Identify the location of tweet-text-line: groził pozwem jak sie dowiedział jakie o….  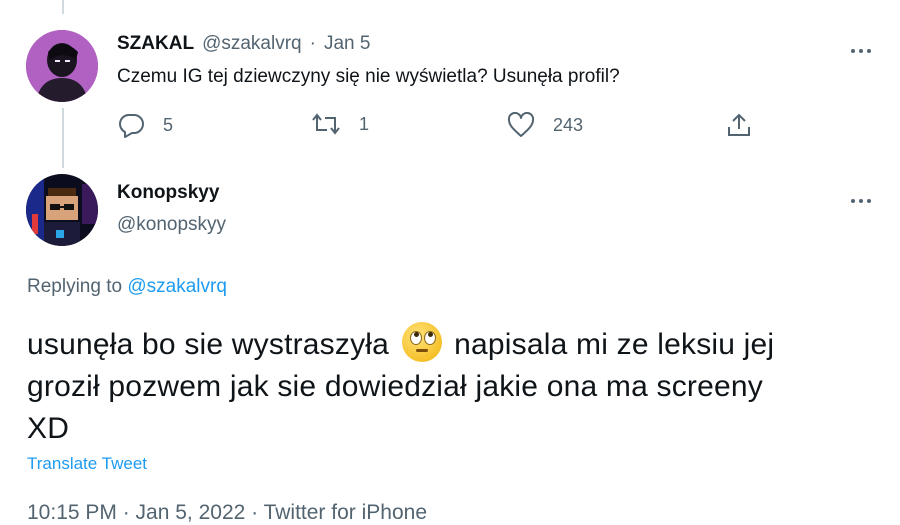
(395, 386).